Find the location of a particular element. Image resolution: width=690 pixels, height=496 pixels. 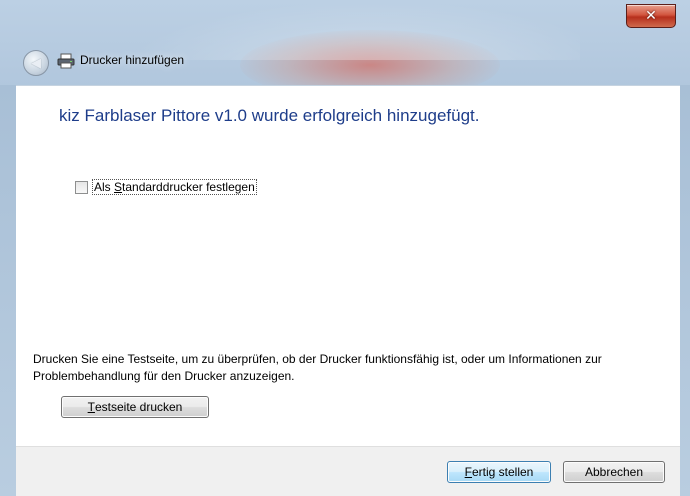

label-accelerator: S is located at coordinates (118, 187).